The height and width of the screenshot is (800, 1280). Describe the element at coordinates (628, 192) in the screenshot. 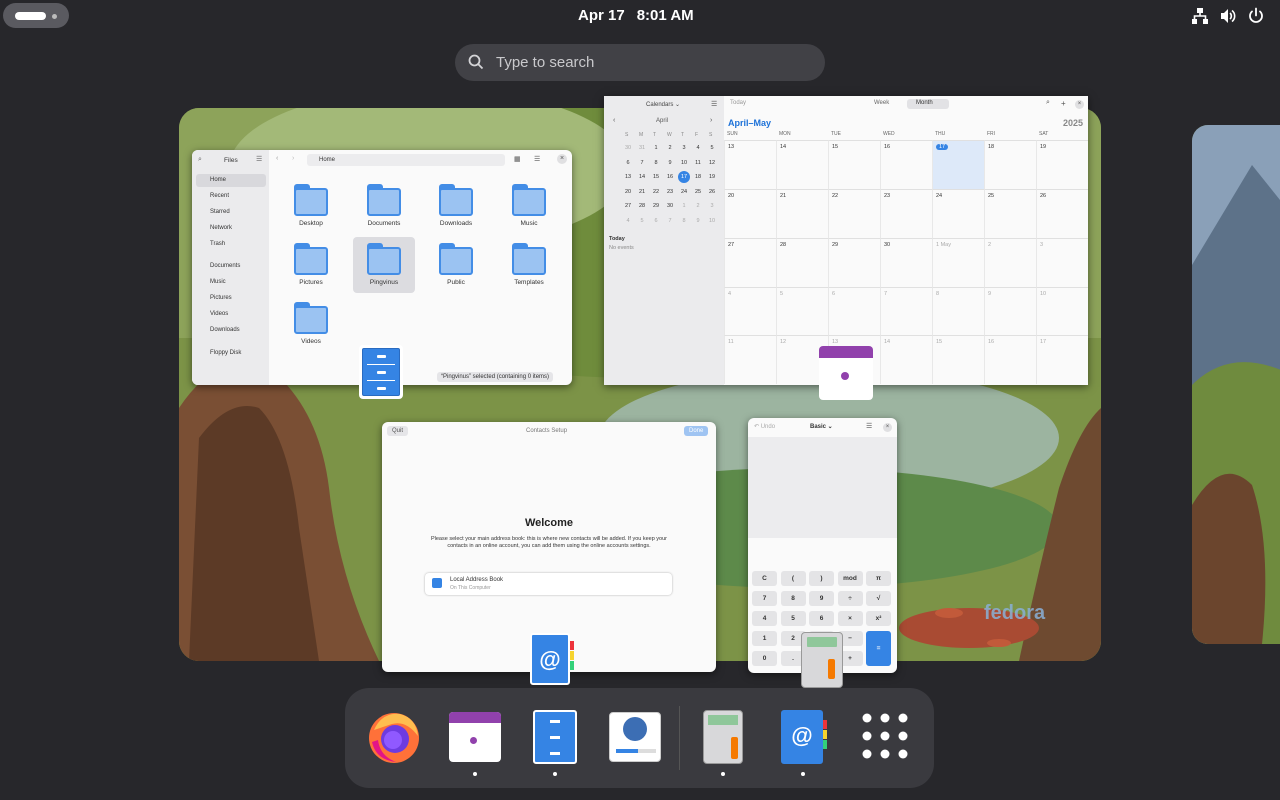

I see `mini-day: 20` at that location.